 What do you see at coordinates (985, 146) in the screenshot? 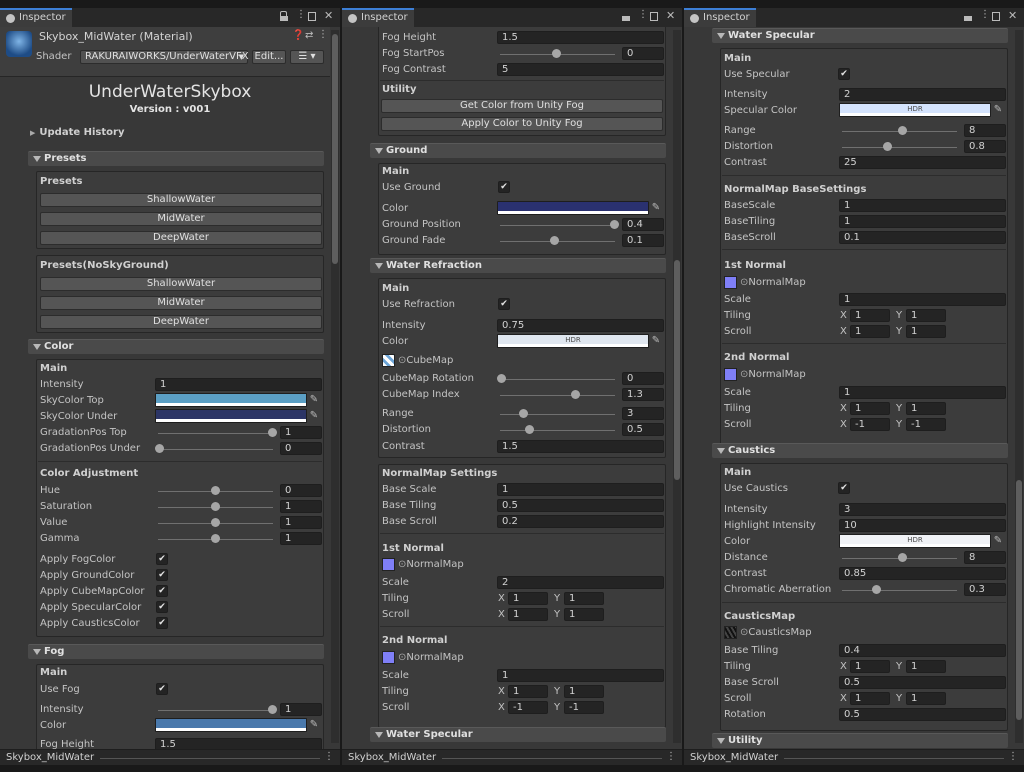
I see `specular-distortion-field: 0.8` at bounding box center [985, 146].